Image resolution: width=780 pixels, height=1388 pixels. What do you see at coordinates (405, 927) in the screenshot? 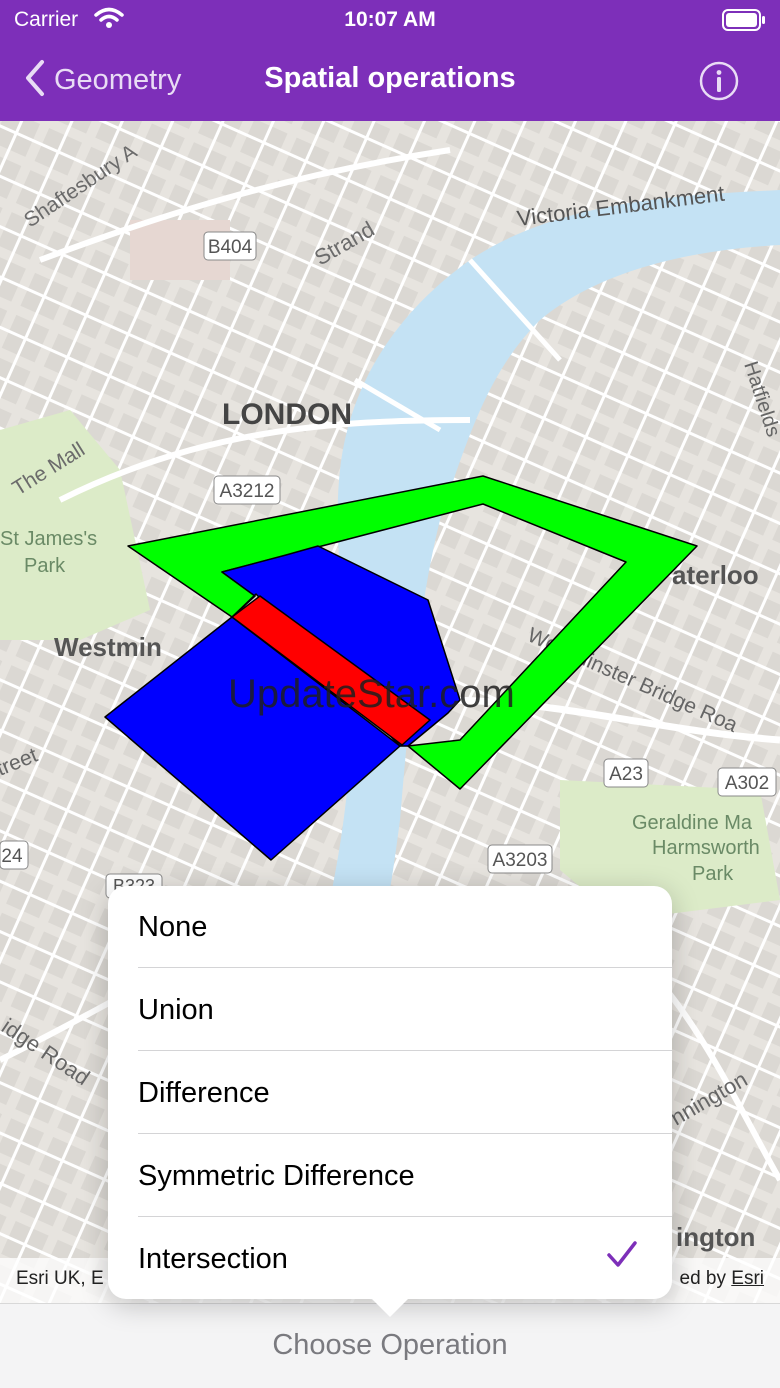
I see `option-none: None` at bounding box center [405, 927].